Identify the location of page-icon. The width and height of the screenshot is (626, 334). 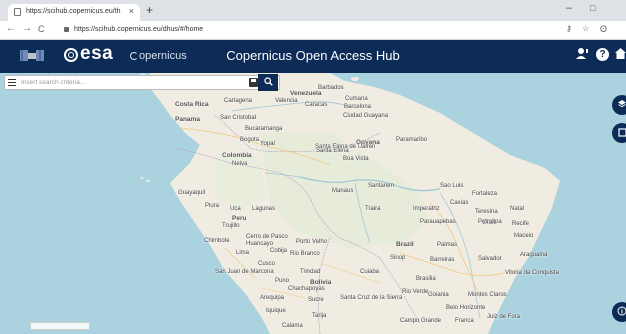
(17, 12).